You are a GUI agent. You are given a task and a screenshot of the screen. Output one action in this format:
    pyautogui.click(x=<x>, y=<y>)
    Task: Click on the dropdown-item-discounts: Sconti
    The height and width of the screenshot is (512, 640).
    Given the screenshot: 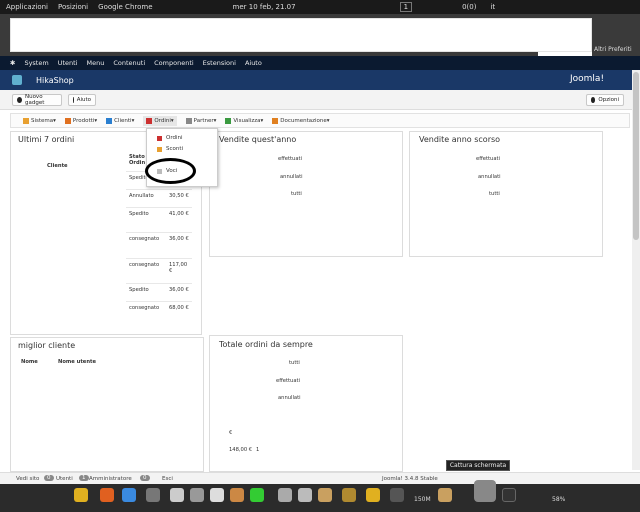 What is the action you would take?
    pyautogui.click(x=170, y=149)
    